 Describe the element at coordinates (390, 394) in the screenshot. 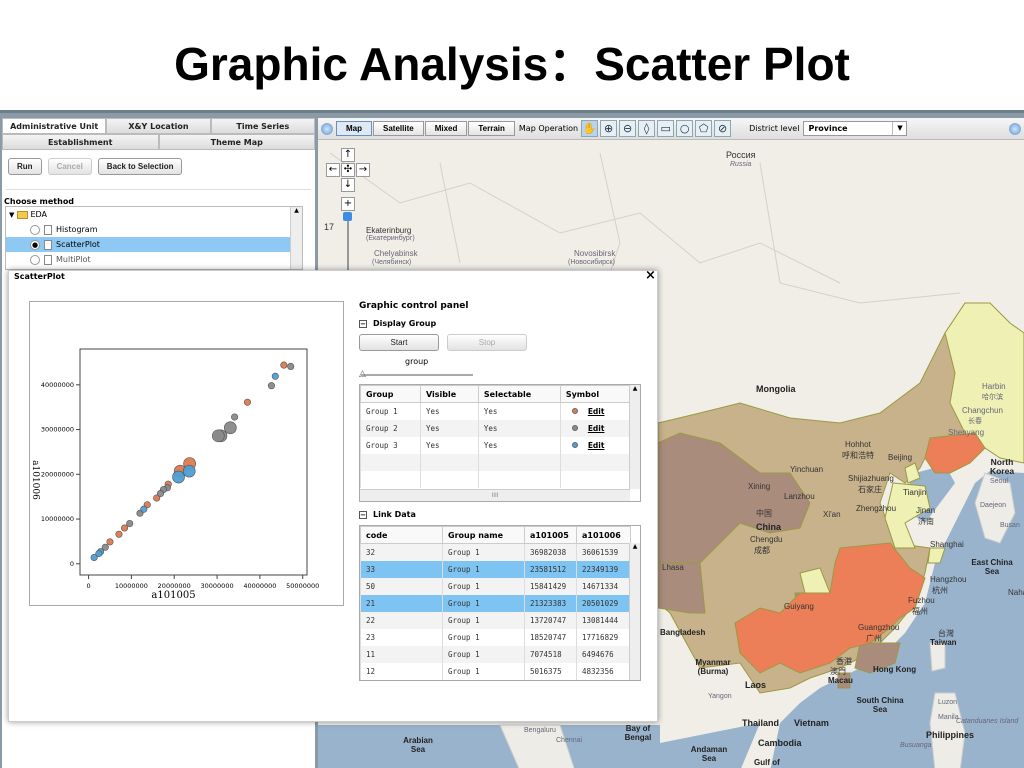

I see `col-header: Group` at that location.